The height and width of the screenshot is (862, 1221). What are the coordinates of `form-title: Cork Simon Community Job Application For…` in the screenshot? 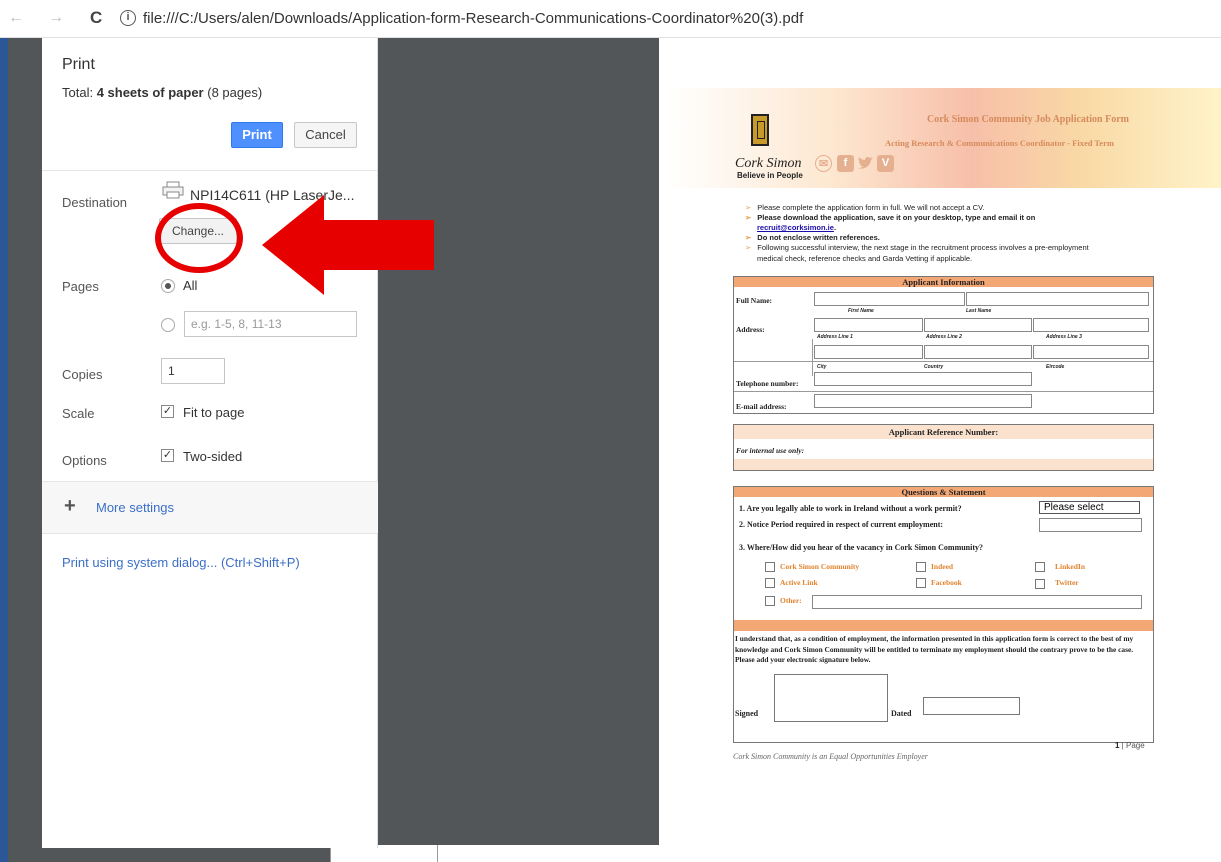 It's located at (1028, 119).